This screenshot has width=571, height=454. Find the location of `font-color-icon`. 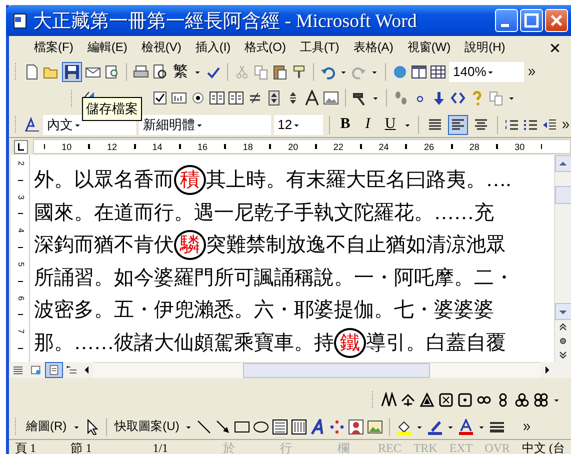

font-color-icon is located at coordinates (466, 426).